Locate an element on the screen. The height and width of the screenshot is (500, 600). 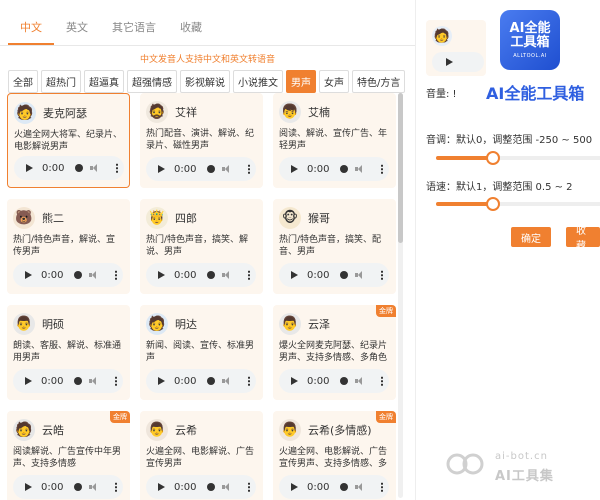
favorite-button: 收藏 is located at coordinates (583, 239).